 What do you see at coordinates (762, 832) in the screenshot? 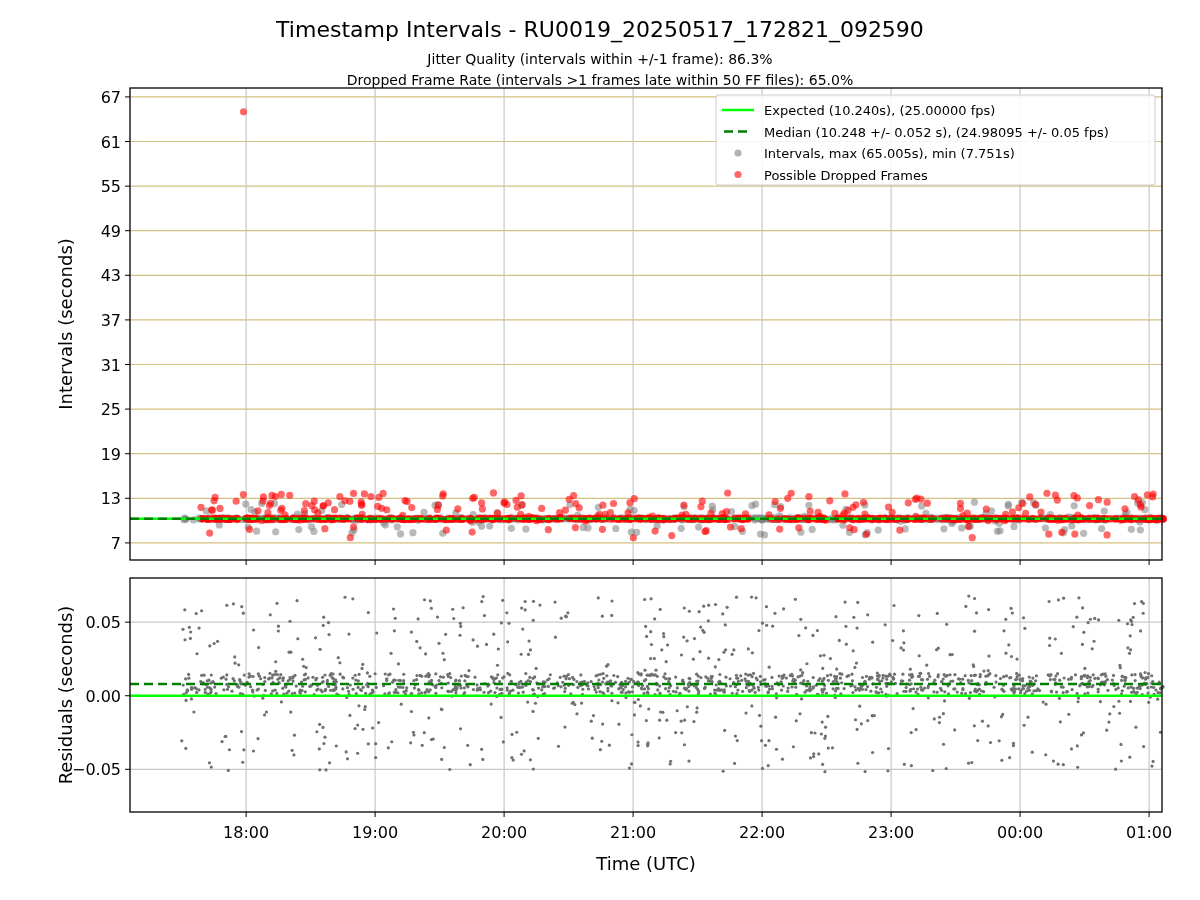
I see `tick-label: 22:00` at bounding box center [762, 832].